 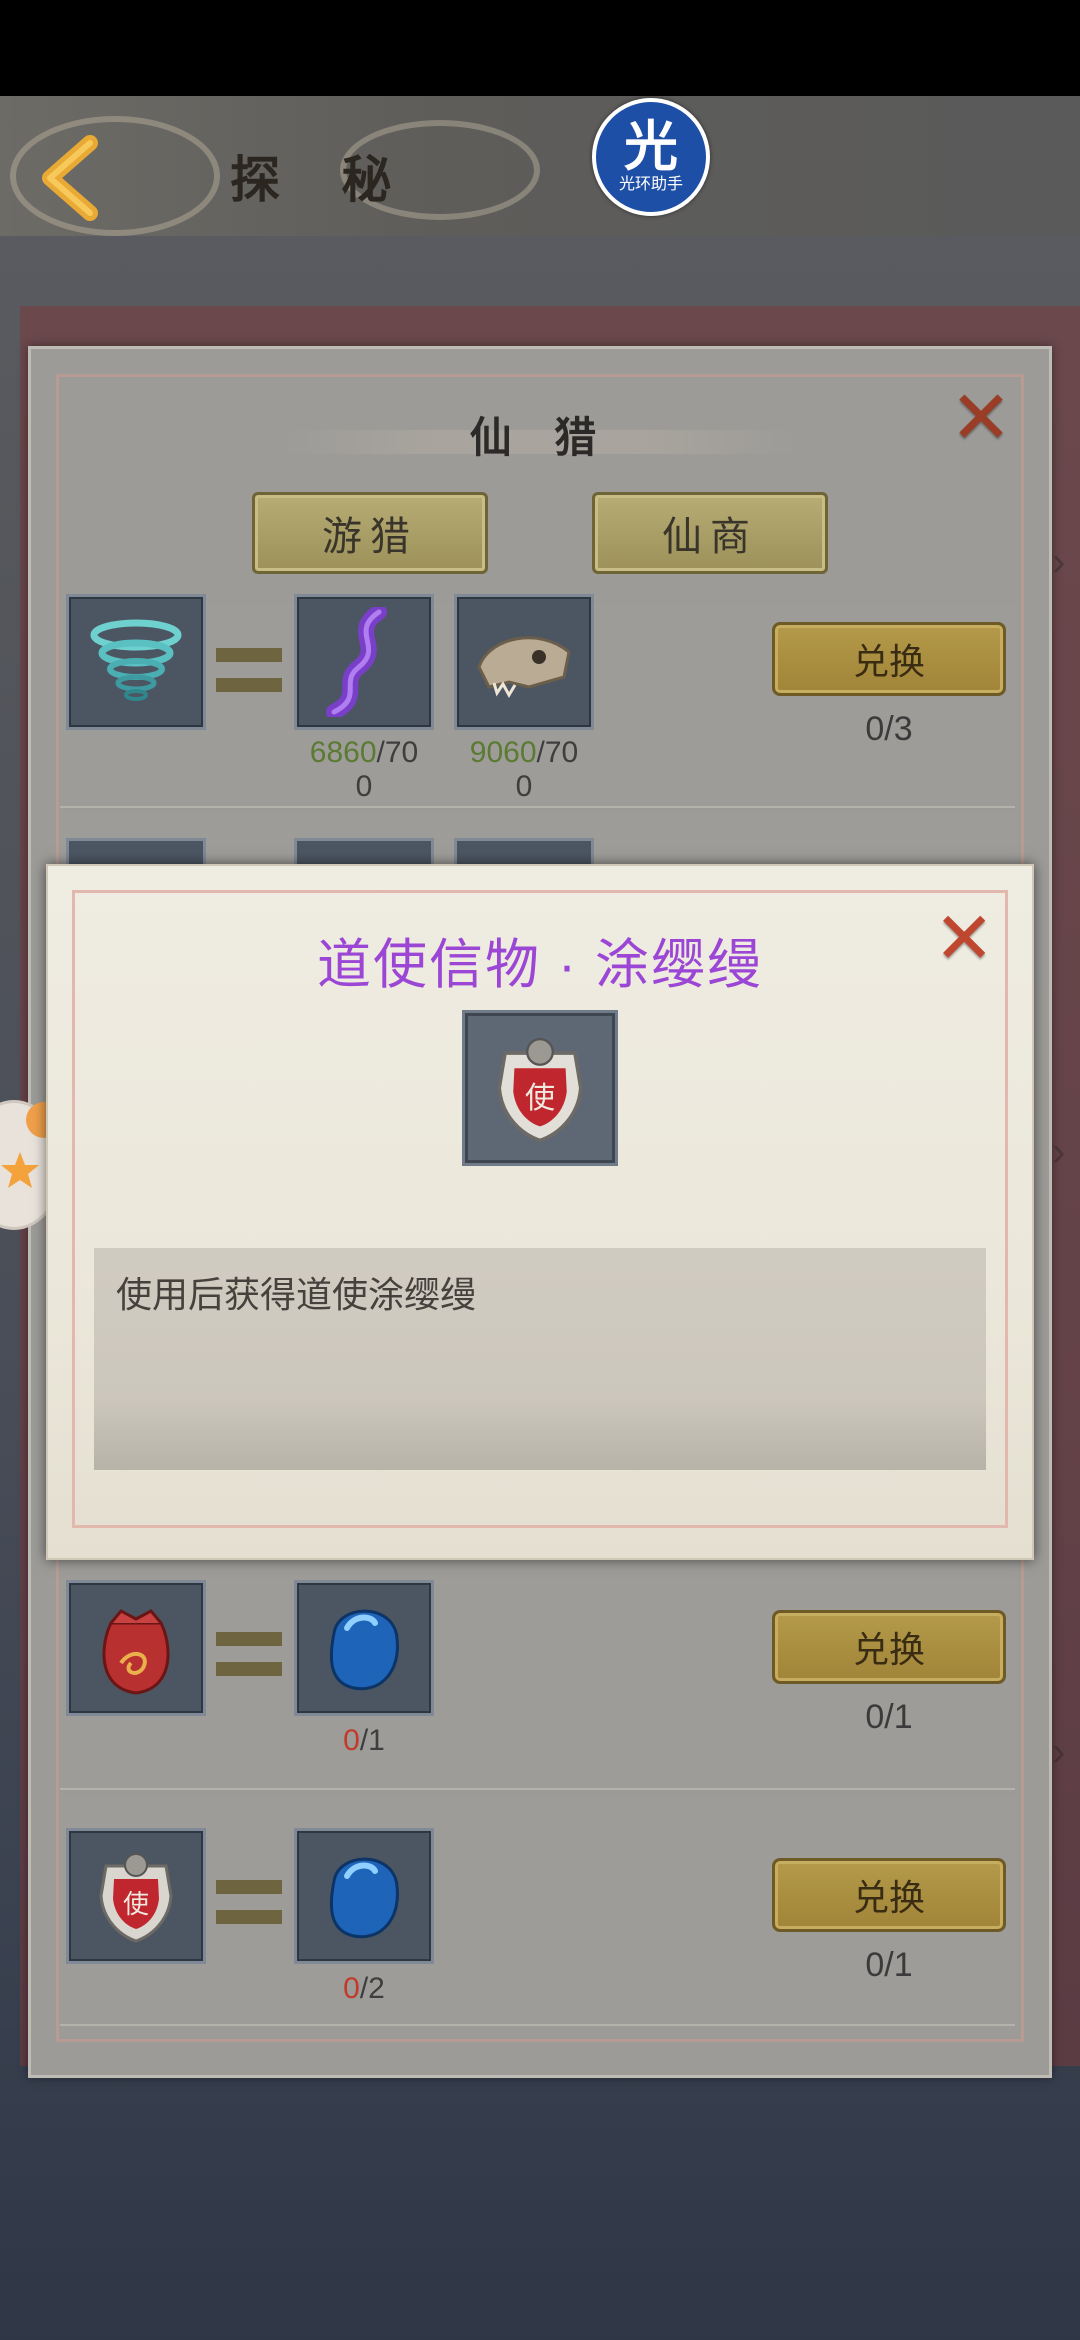 I want to click on tab-youlie: 游猎, so click(x=370, y=533).